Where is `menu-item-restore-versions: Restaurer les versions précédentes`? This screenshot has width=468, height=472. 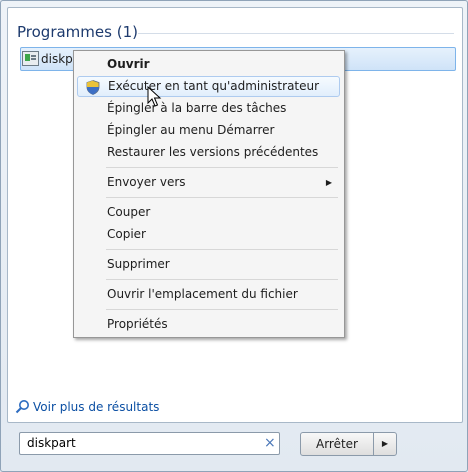 menu-item-restore-versions: Restaurer les versions précédentes is located at coordinates (208, 152).